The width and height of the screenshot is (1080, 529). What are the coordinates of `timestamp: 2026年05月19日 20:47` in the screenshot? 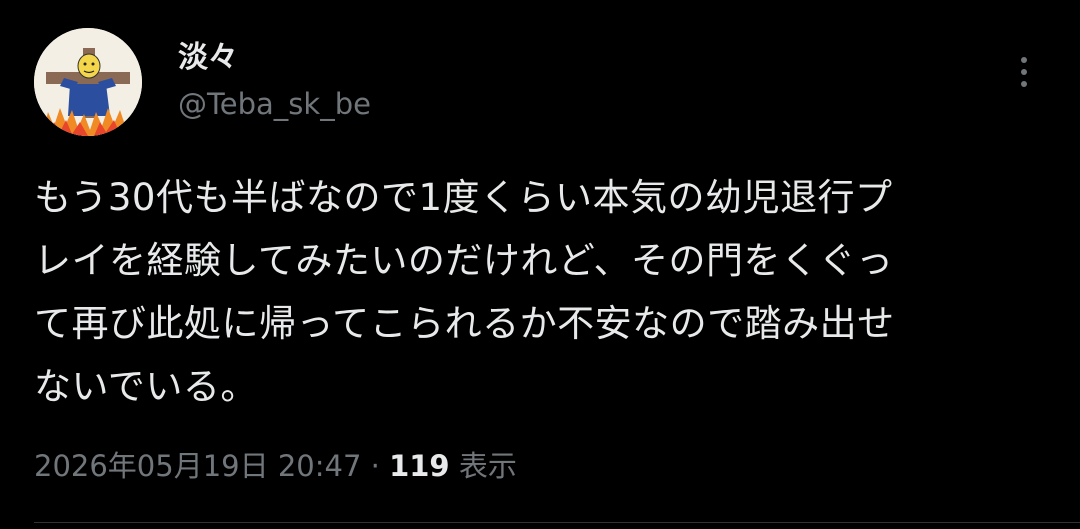 It's located at (197, 466).